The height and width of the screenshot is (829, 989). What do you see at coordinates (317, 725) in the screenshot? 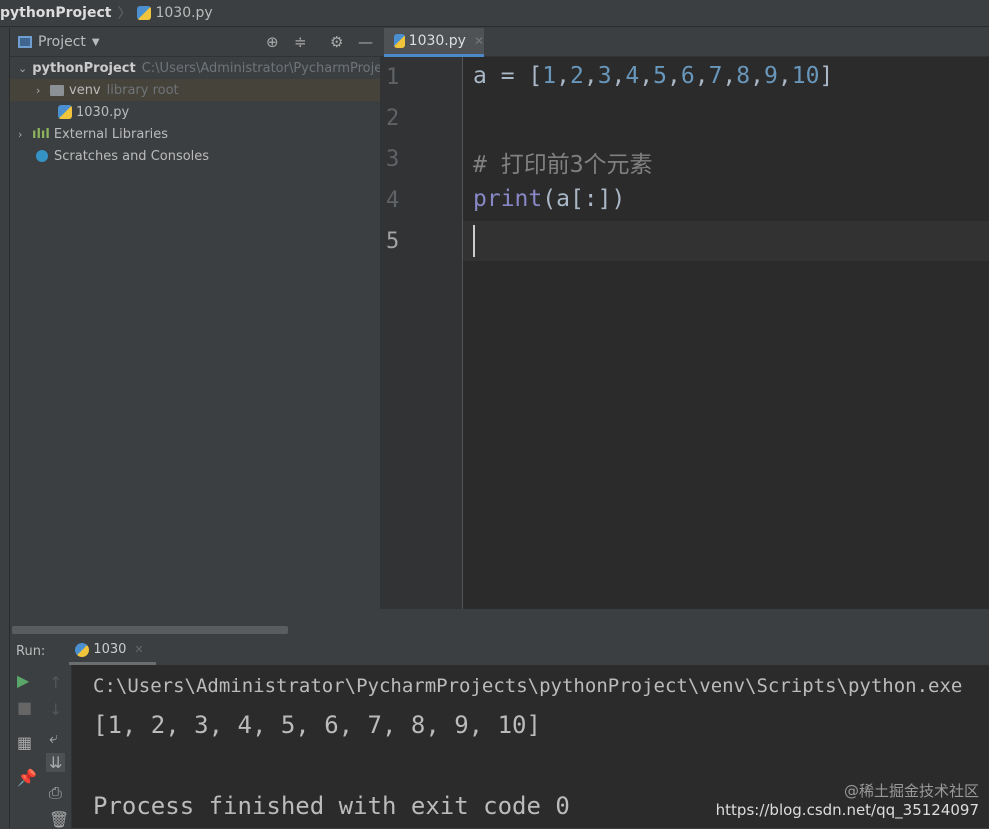
I see `console-line: [1, 2, 3, 4, 5, 6, 7, 8, 9, 10]` at bounding box center [317, 725].